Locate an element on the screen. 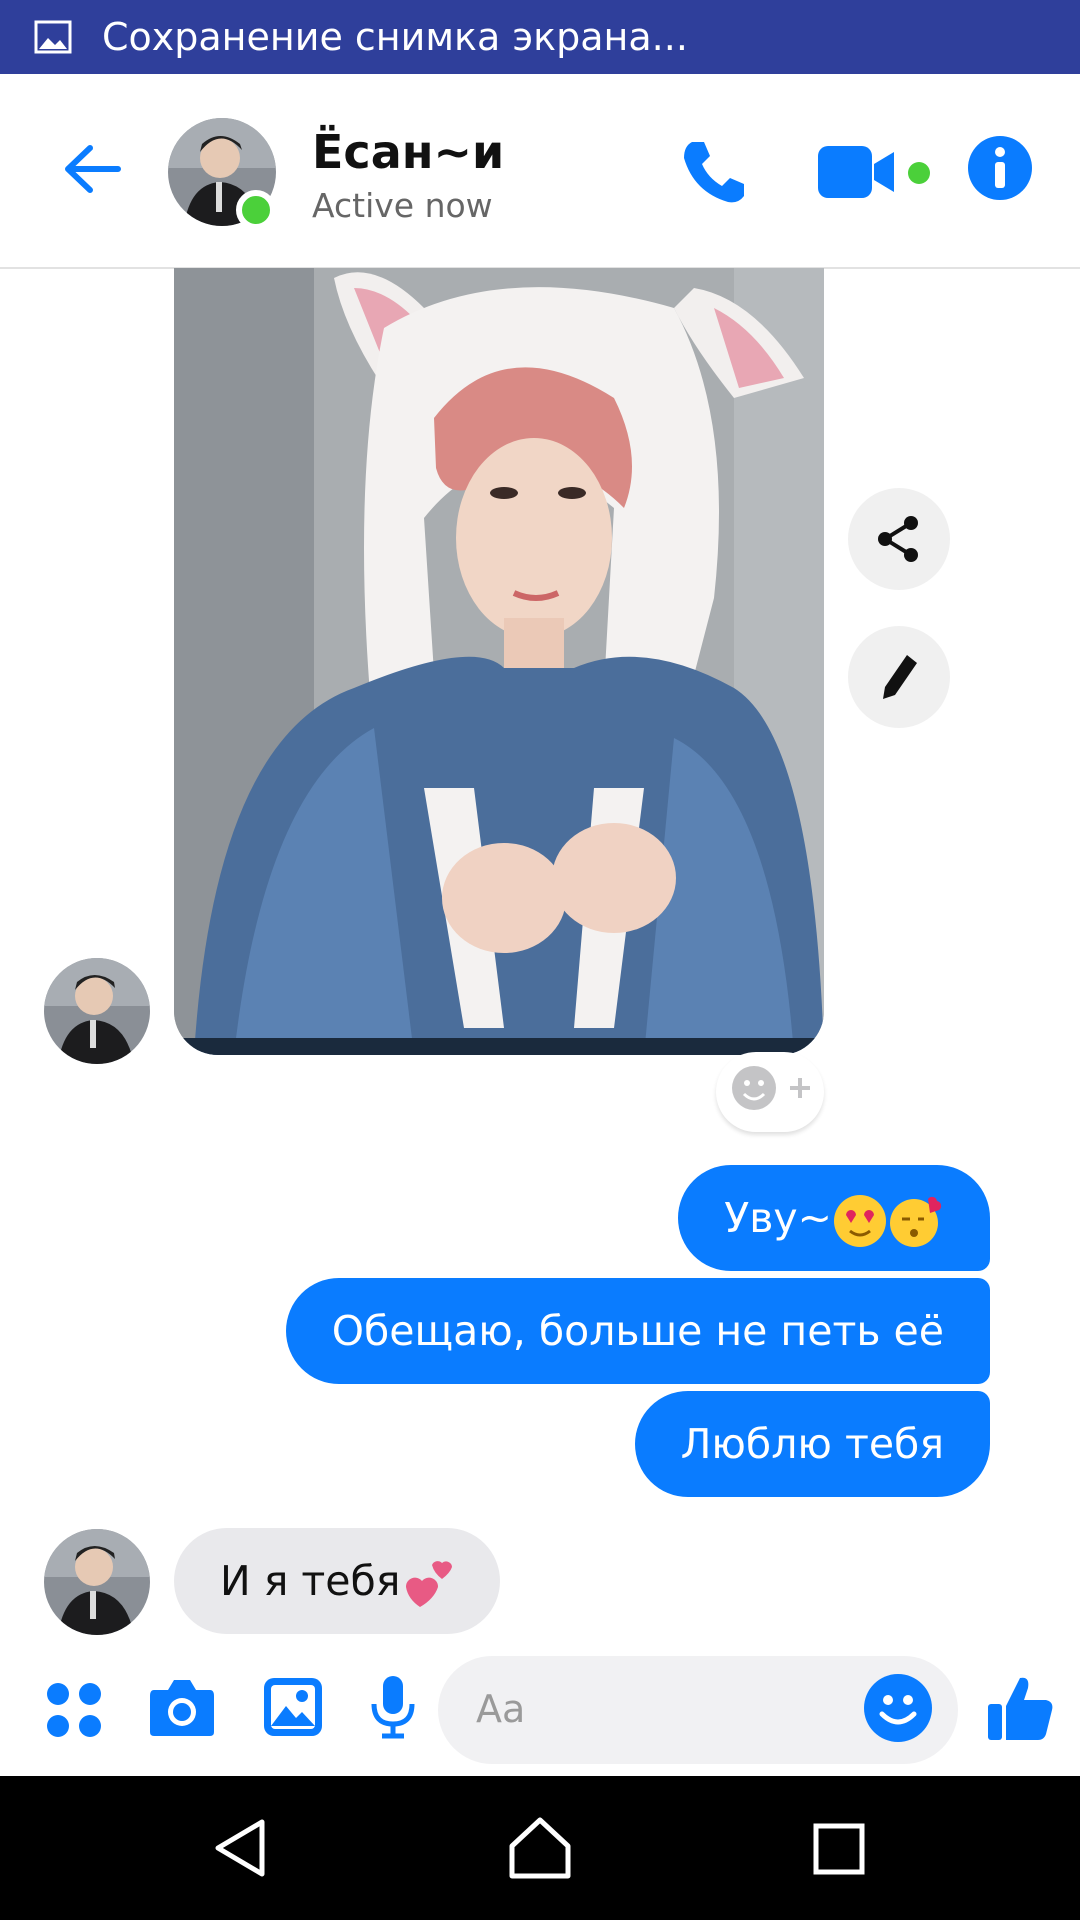 This screenshot has width=1080, height=1920. info-icon is located at coordinates (1000, 168).